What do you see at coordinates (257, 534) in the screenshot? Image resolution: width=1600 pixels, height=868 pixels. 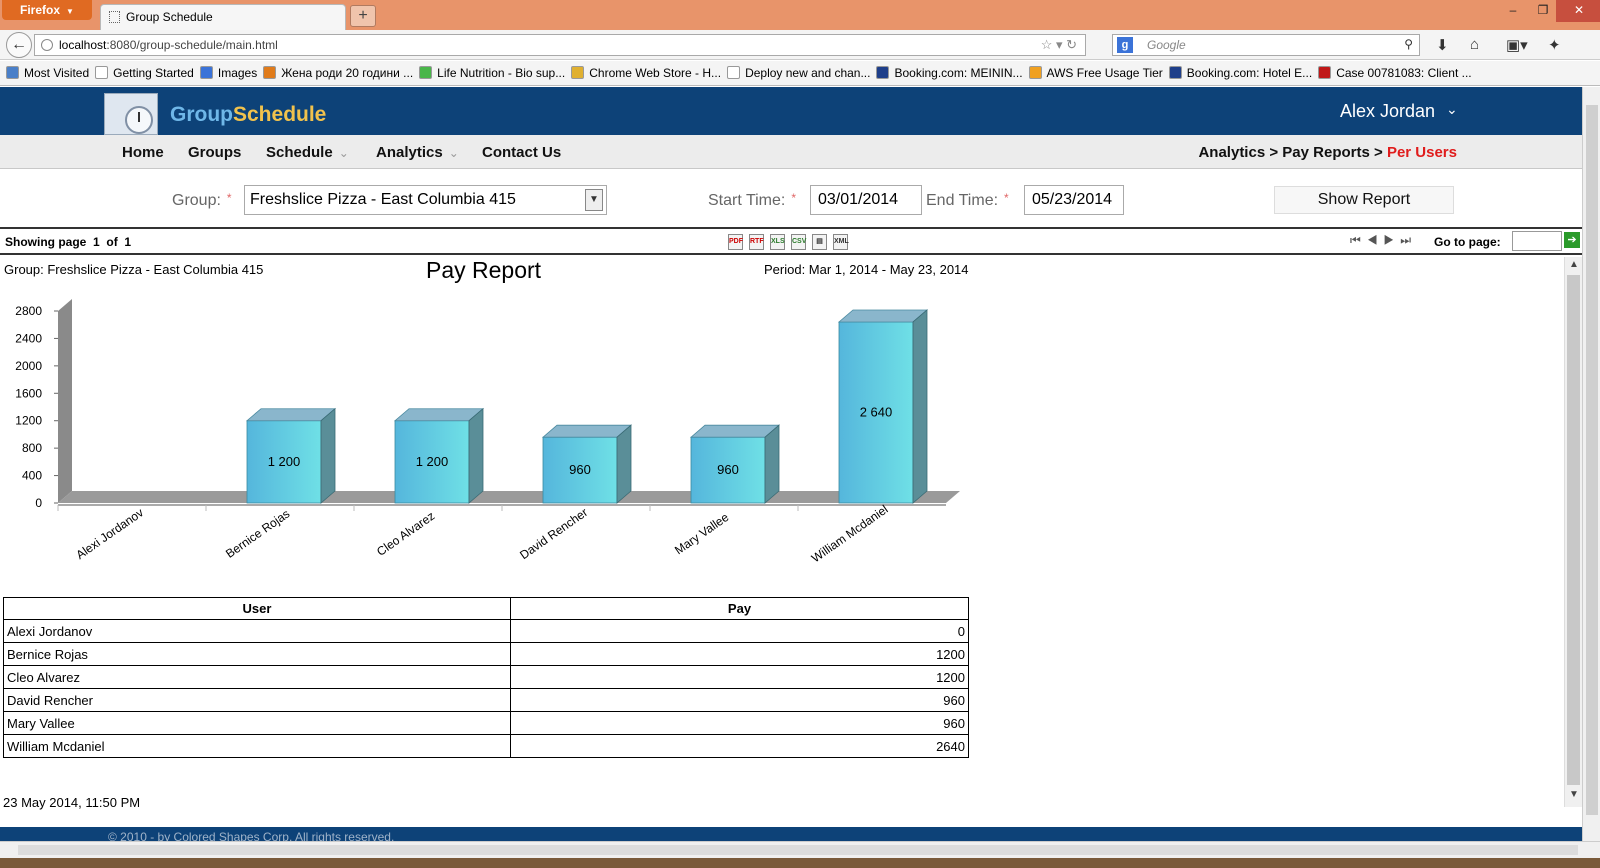 I see `x-tick-label: Bernice Rojas` at bounding box center [257, 534].